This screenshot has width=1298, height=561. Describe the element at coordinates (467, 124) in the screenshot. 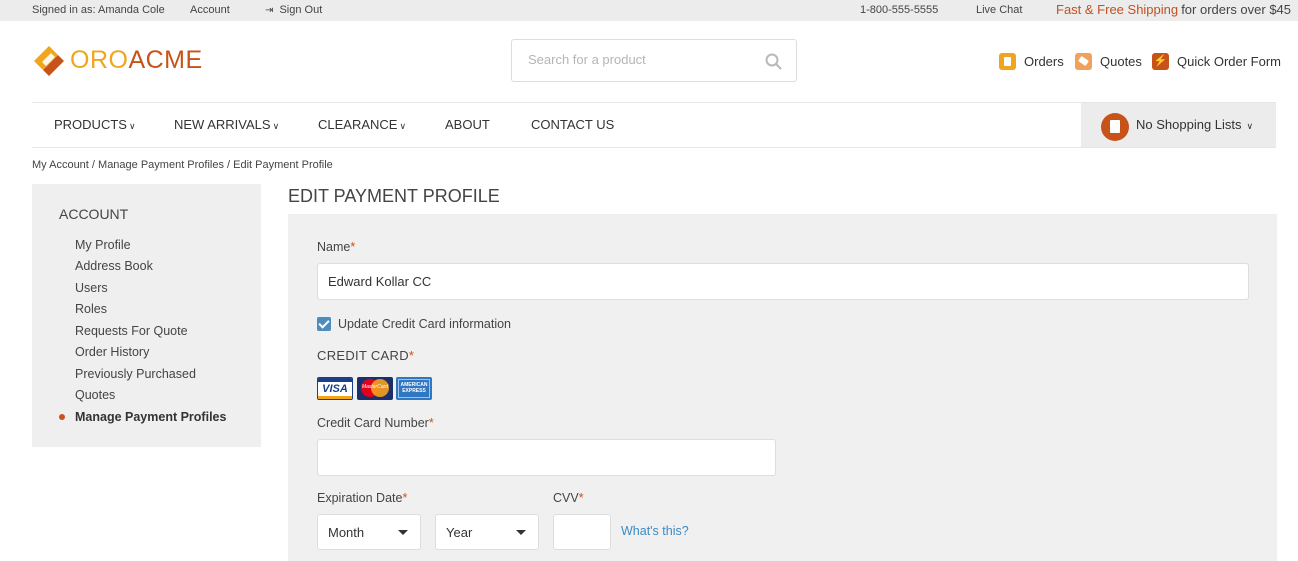

I see `nav-about: ABOUT` at that location.